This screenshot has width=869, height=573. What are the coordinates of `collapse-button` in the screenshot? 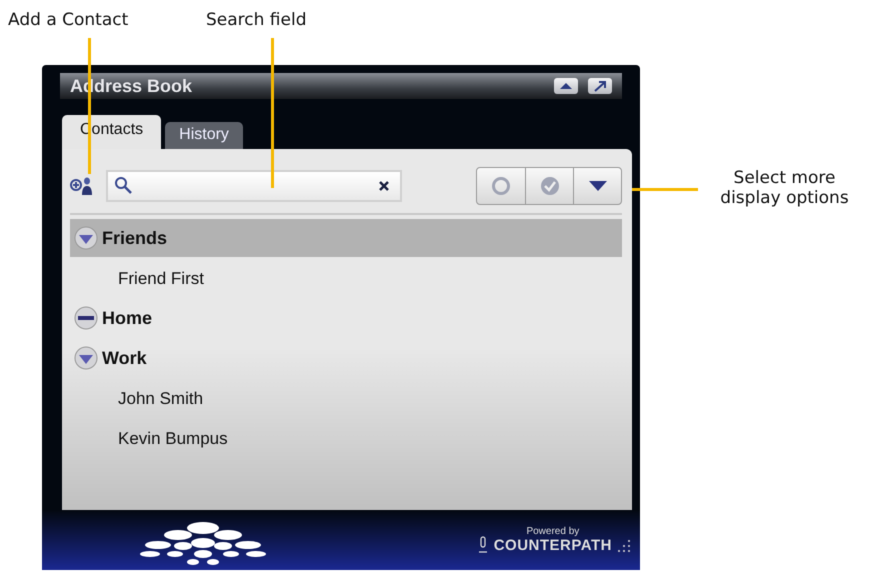 It's located at (566, 86).